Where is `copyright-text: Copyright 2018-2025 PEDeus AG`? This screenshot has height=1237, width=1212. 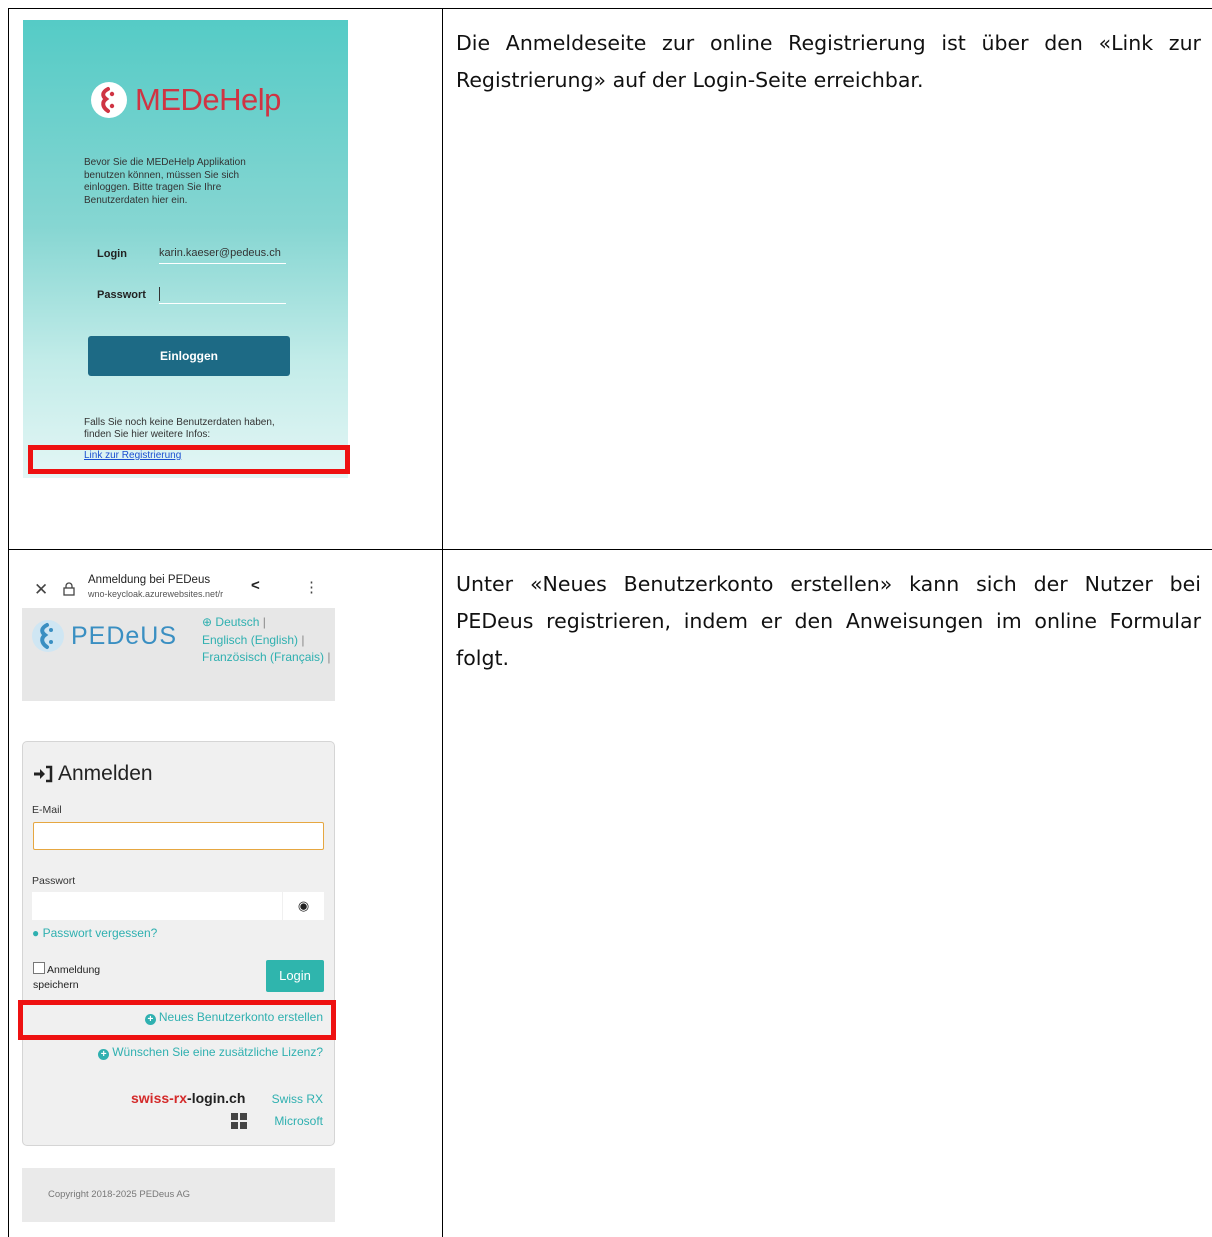
copyright-text: Copyright 2018-2025 PEDeus AG is located at coordinates (119, 1194).